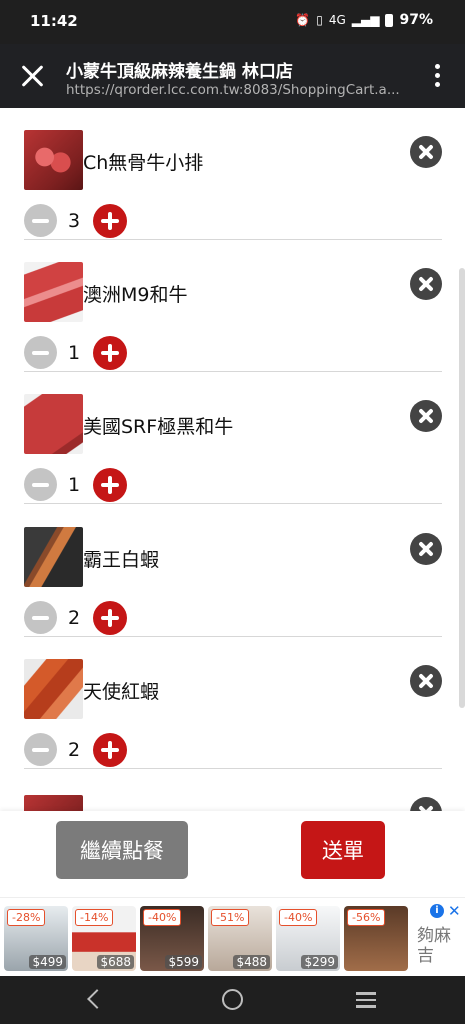 This screenshot has height=1024, width=465. What do you see at coordinates (233, 306) in the screenshot?
I see `cart-item: 澳洲M9和牛 1` at bounding box center [233, 306].